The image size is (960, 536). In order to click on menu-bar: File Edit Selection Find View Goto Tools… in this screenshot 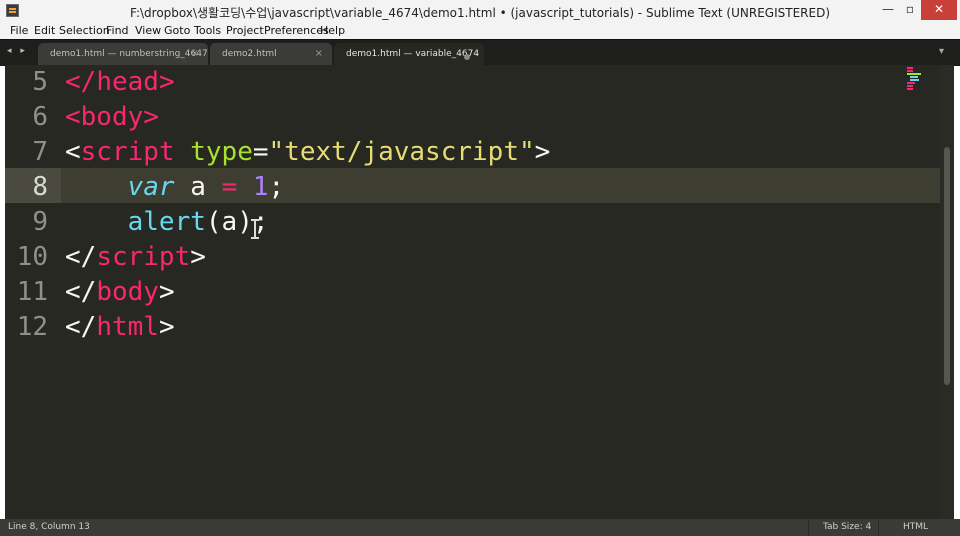, I will do `click(480, 30)`.